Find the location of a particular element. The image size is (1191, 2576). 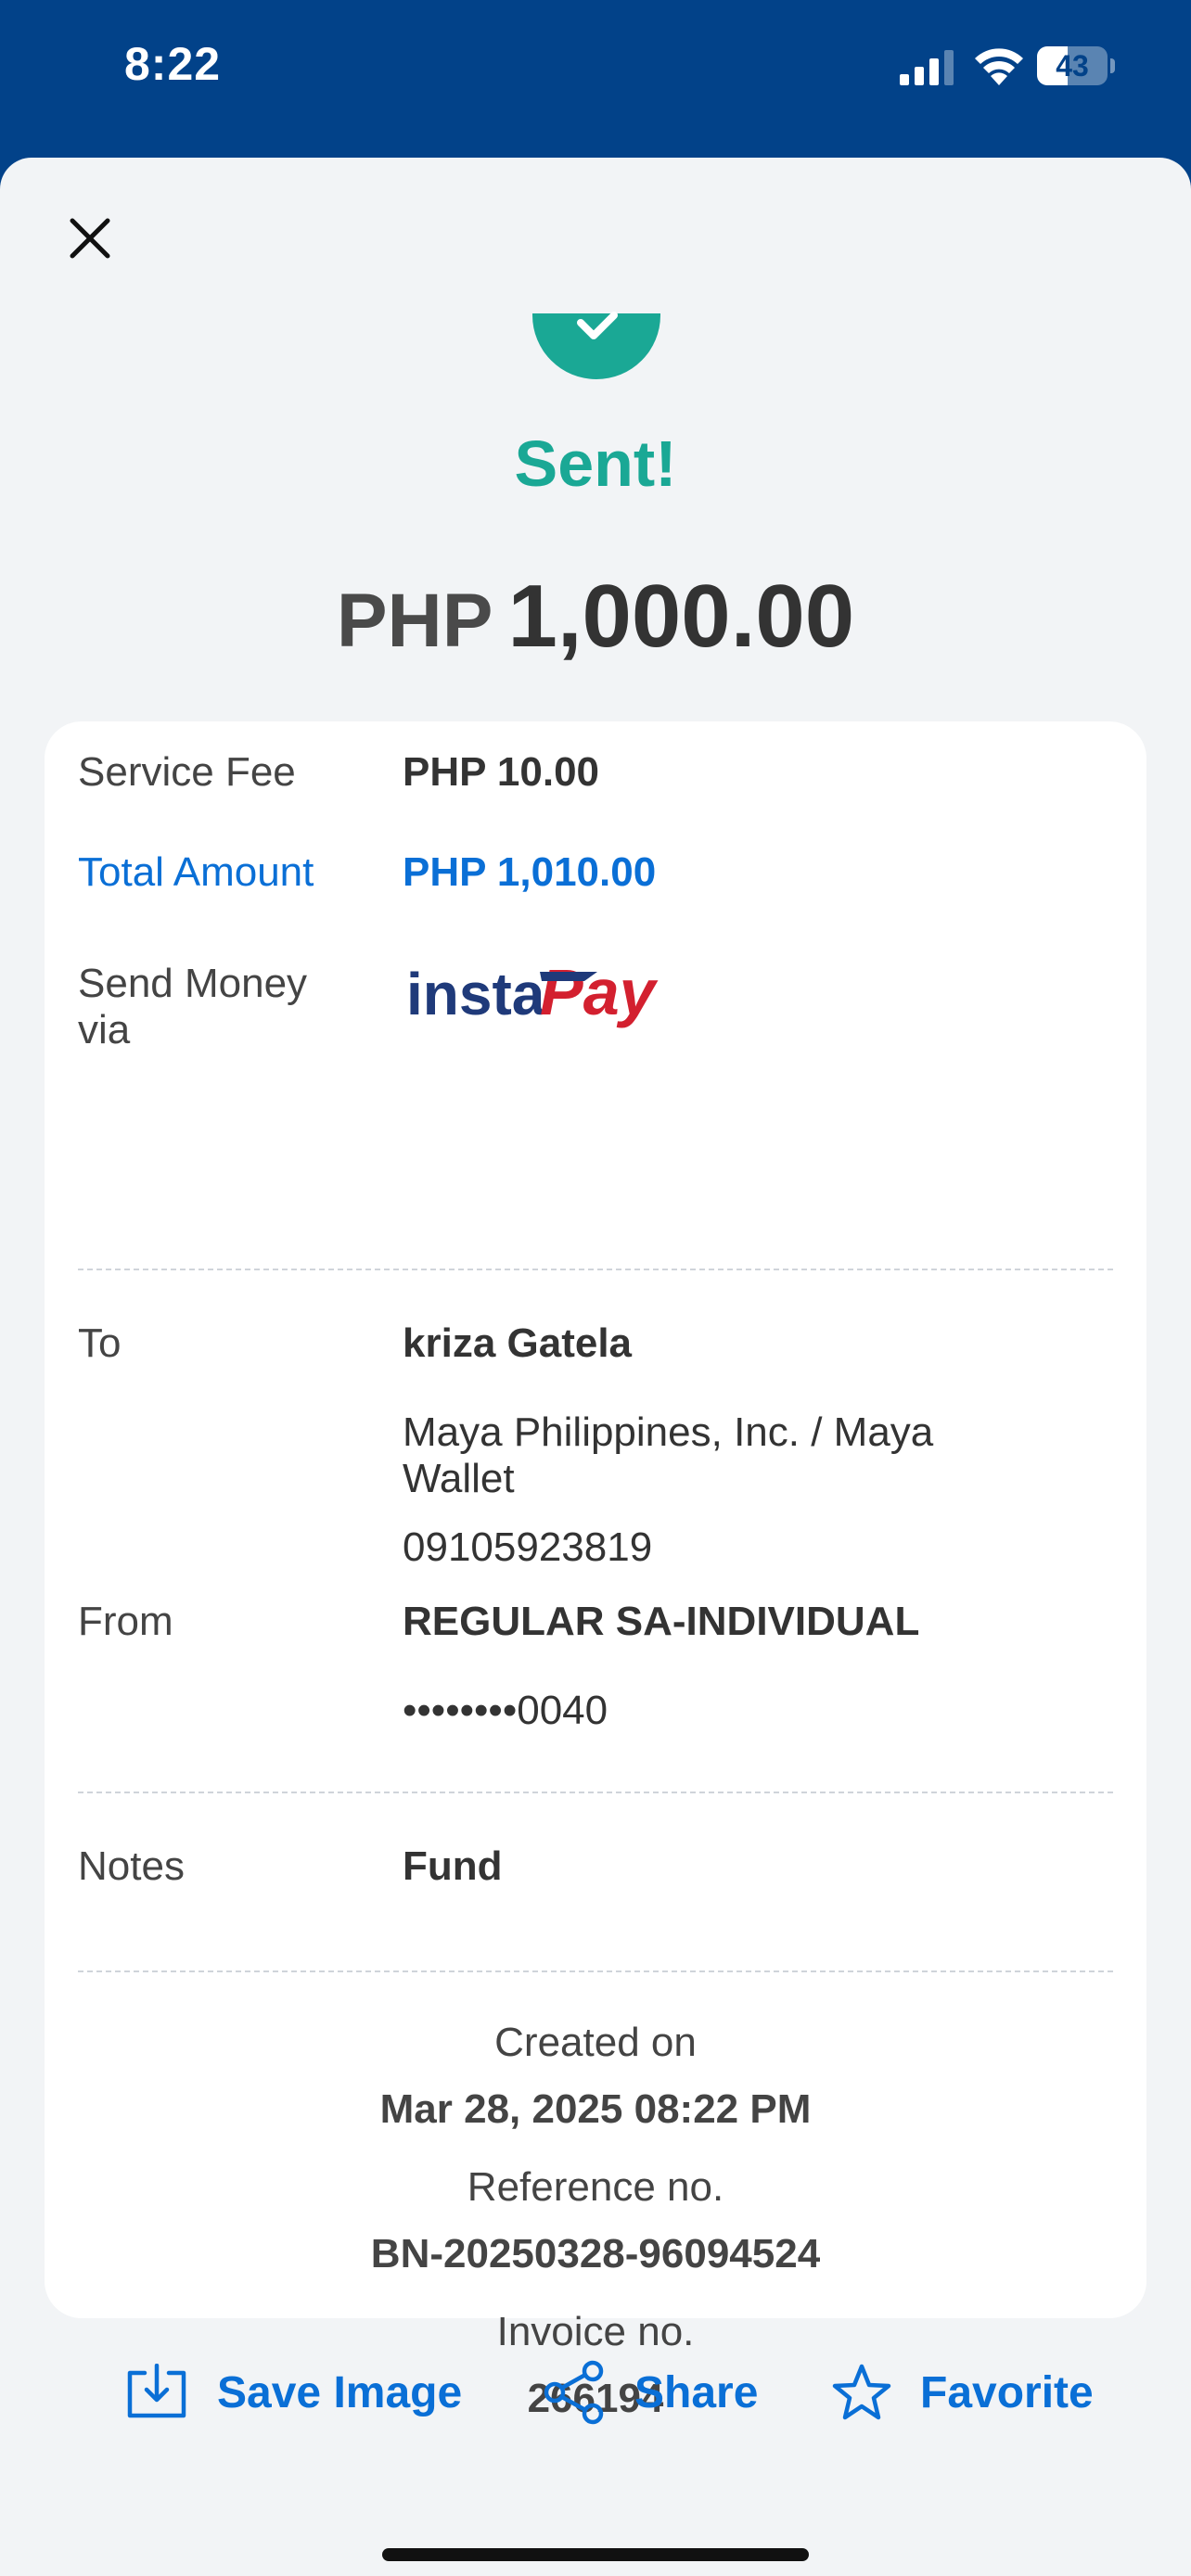

instapay-logo: insta Pay is located at coordinates (532, 992).